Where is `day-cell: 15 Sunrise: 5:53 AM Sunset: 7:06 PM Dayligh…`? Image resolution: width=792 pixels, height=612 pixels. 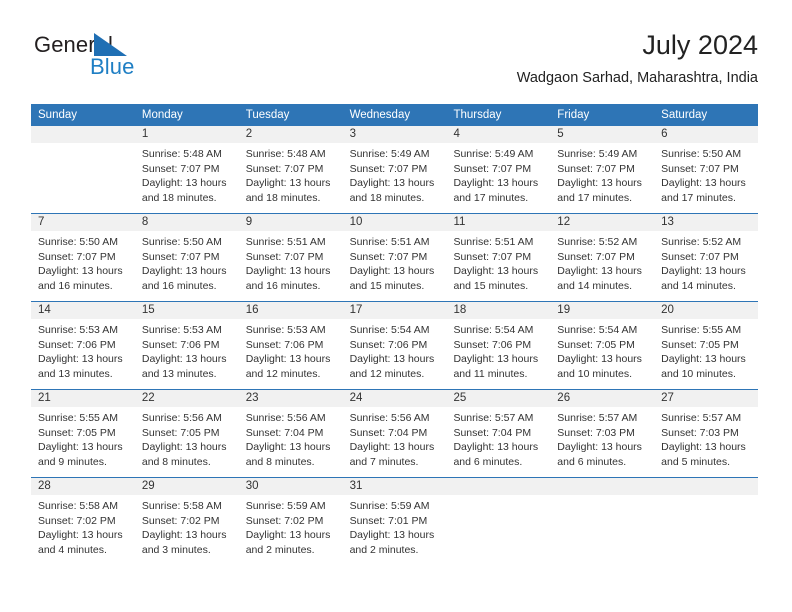
day-cell: 15 Sunrise: 5:53 AM Sunset: 7:06 PM Dayligh… is located at coordinates (186, 345).